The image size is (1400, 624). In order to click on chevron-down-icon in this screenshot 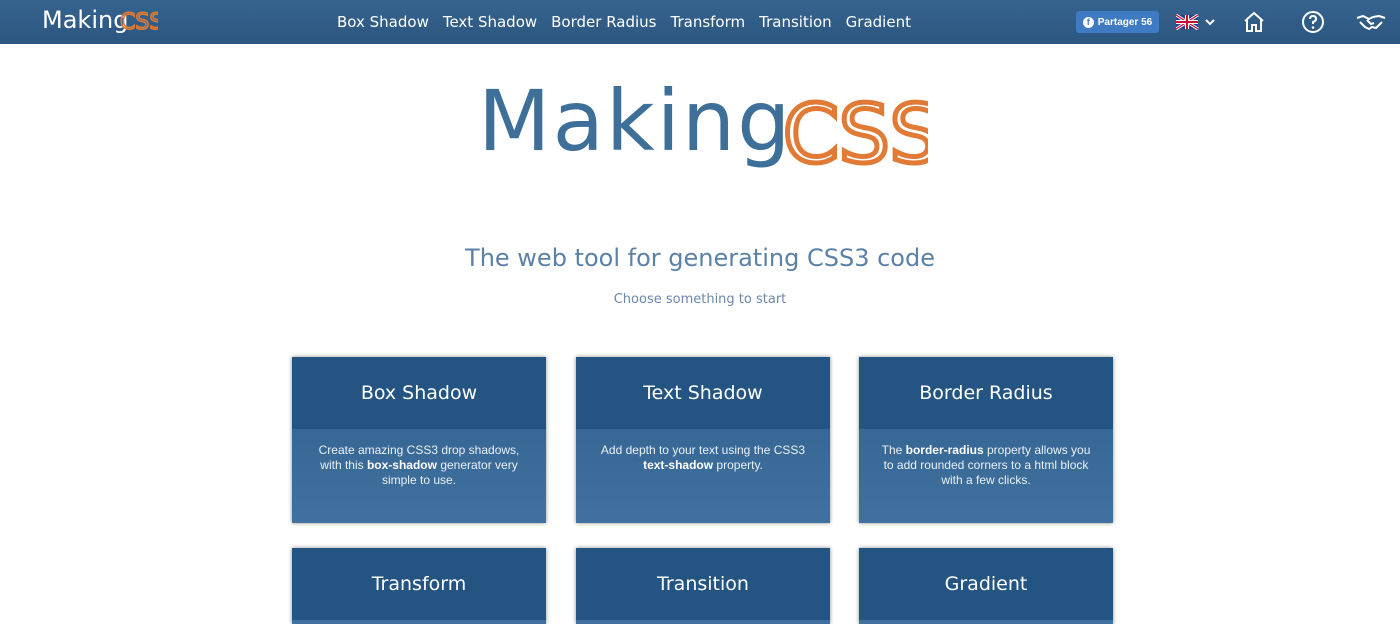, I will do `click(1210, 22)`.